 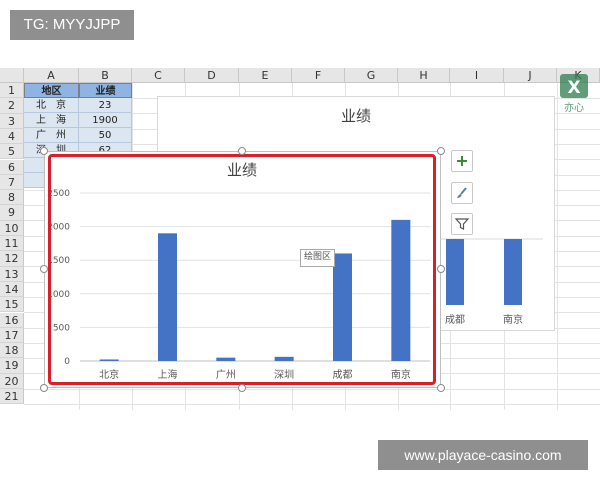 What do you see at coordinates (44, 151) in the screenshot?
I see `resize-handle-top-left` at bounding box center [44, 151].